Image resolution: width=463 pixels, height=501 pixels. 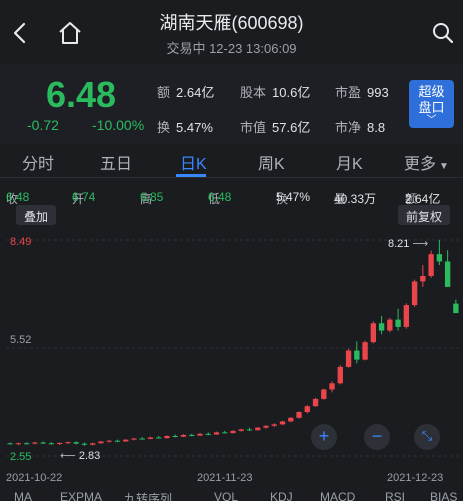 What do you see at coordinates (38, 162) in the screenshot?
I see `tab-intraday: 分时` at bounding box center [38, 162].